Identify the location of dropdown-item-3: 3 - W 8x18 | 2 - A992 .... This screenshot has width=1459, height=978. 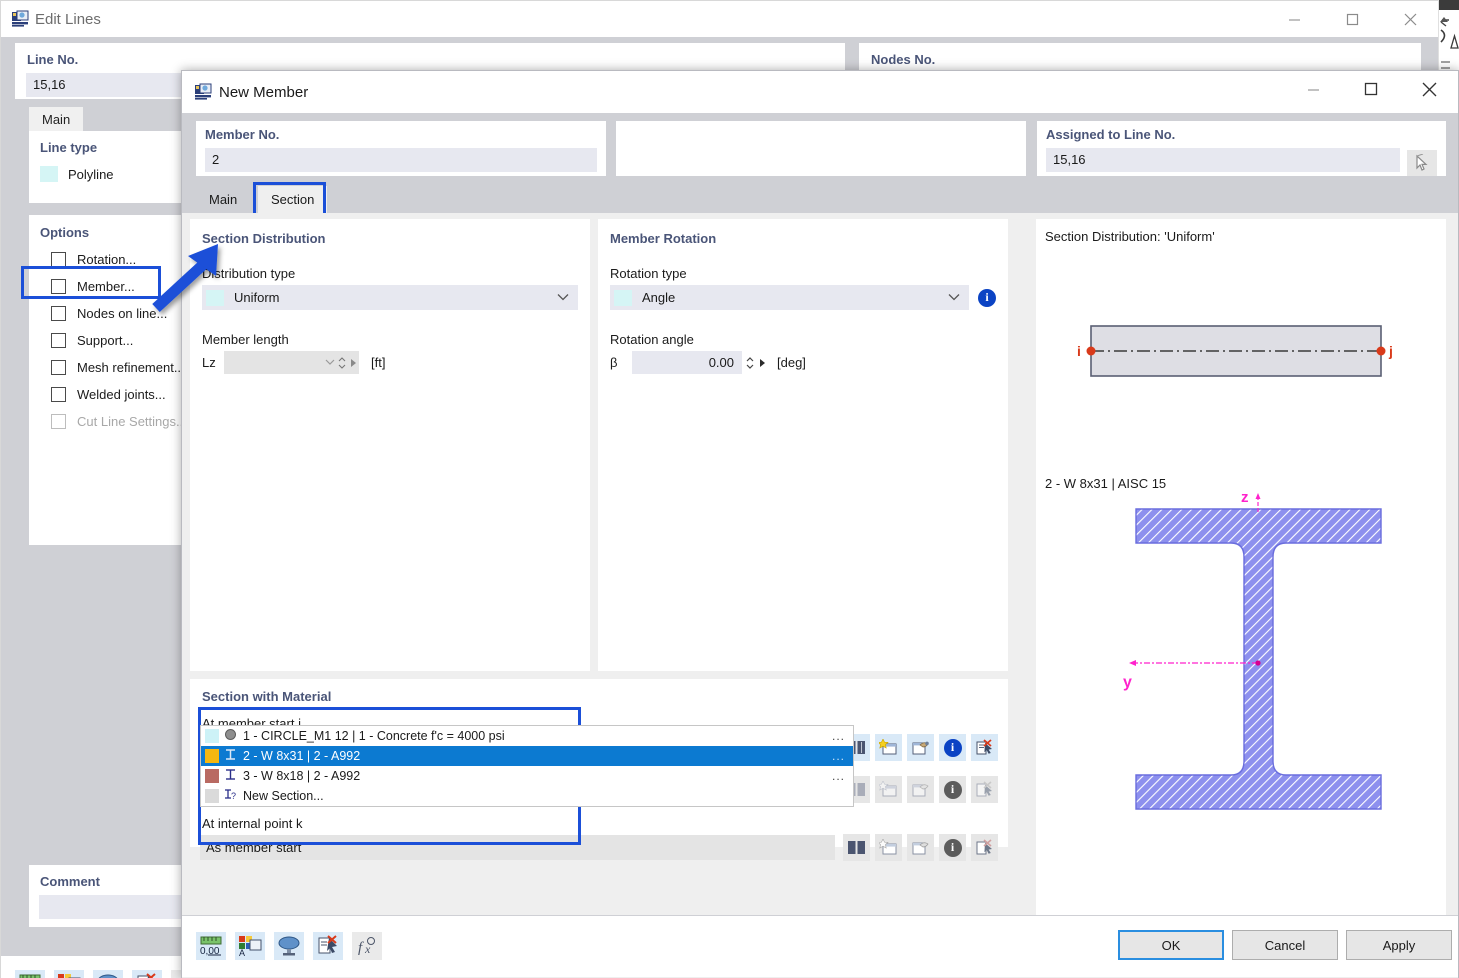
(527, 776).